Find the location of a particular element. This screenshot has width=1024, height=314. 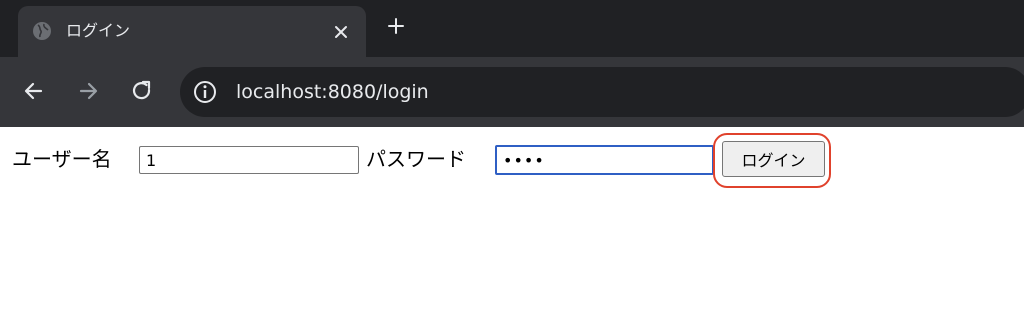

username-label: ユーザー名 is located at coordinates (62, 159).